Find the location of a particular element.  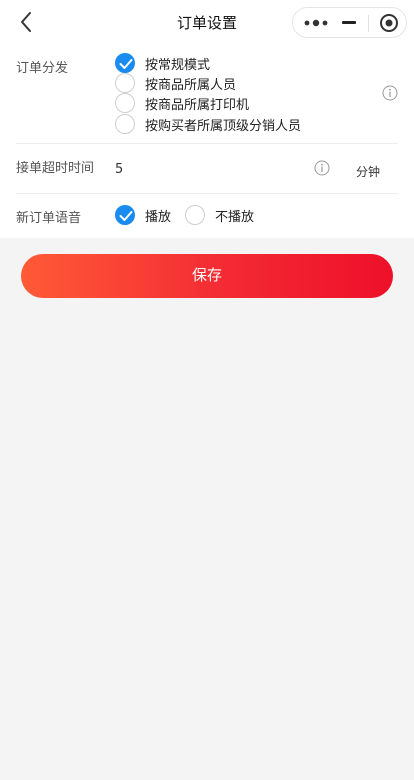

dispatch-option-label: 按购买者所属顶级分销人员 is located at coordinates (223, 126).